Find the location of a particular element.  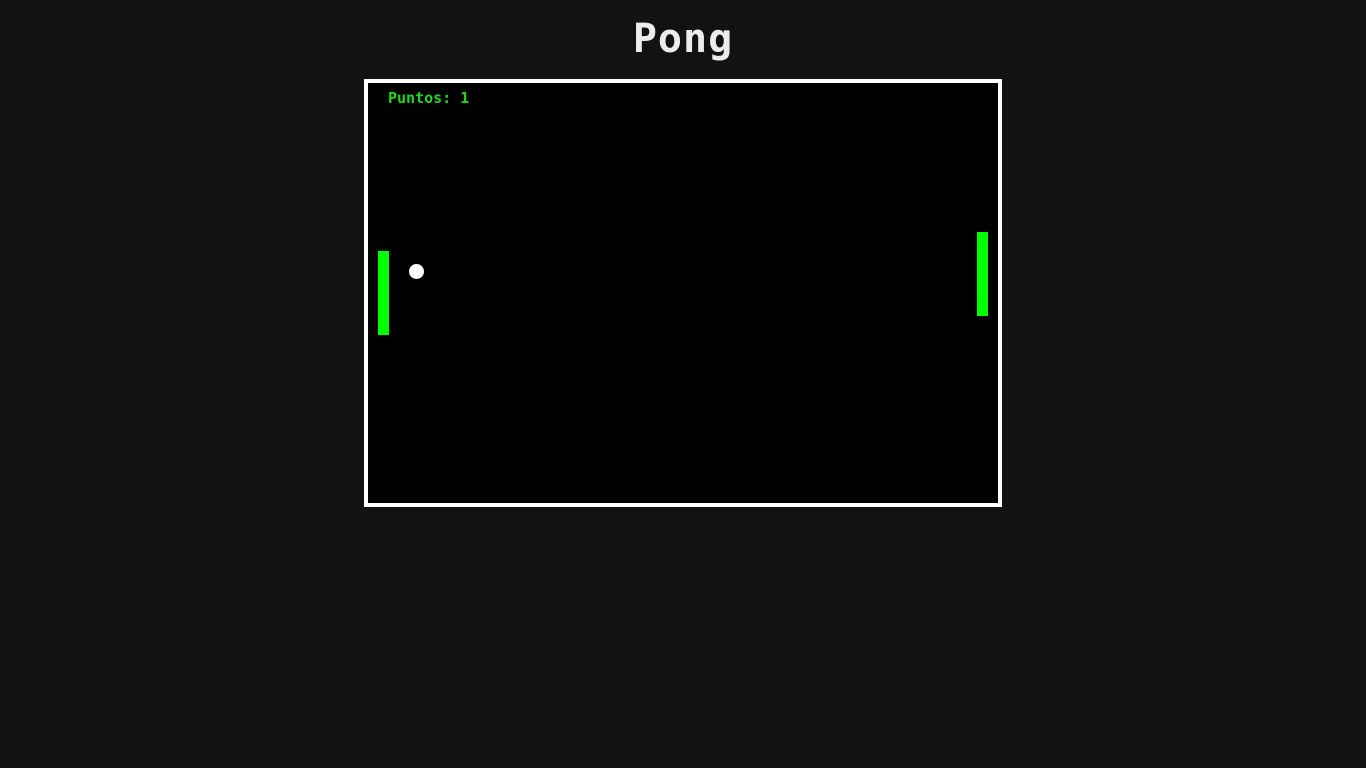

score-display: Puntos: 1 is located at coordinates (428, 98).